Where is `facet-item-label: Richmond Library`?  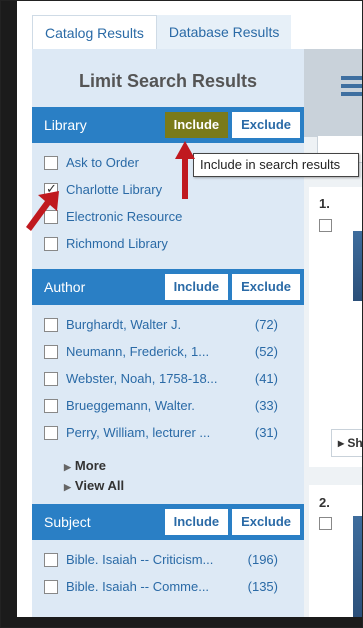
facet-item-label: Richmond Library is located at coordinates (185, 243).